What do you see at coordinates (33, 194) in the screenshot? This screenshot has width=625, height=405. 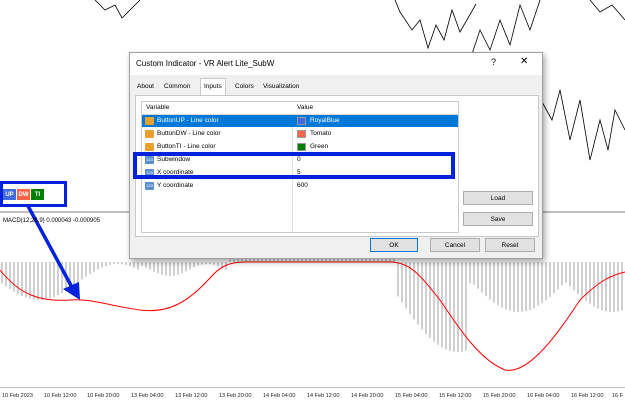 I see `highlight-box-buttons` at bounding box center [33, 194].